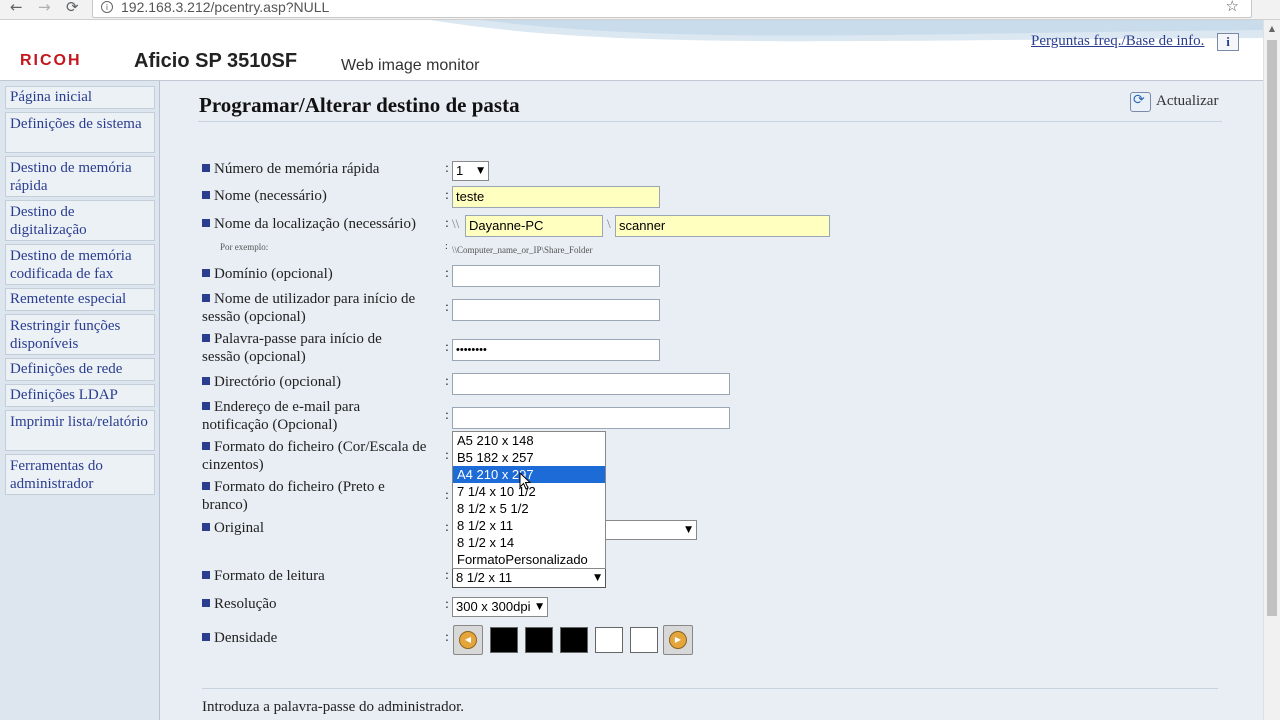 The height and width of the screenshot is (720, 1280). I want to click on directory-label: Directório (opcional), so click(271, 382).